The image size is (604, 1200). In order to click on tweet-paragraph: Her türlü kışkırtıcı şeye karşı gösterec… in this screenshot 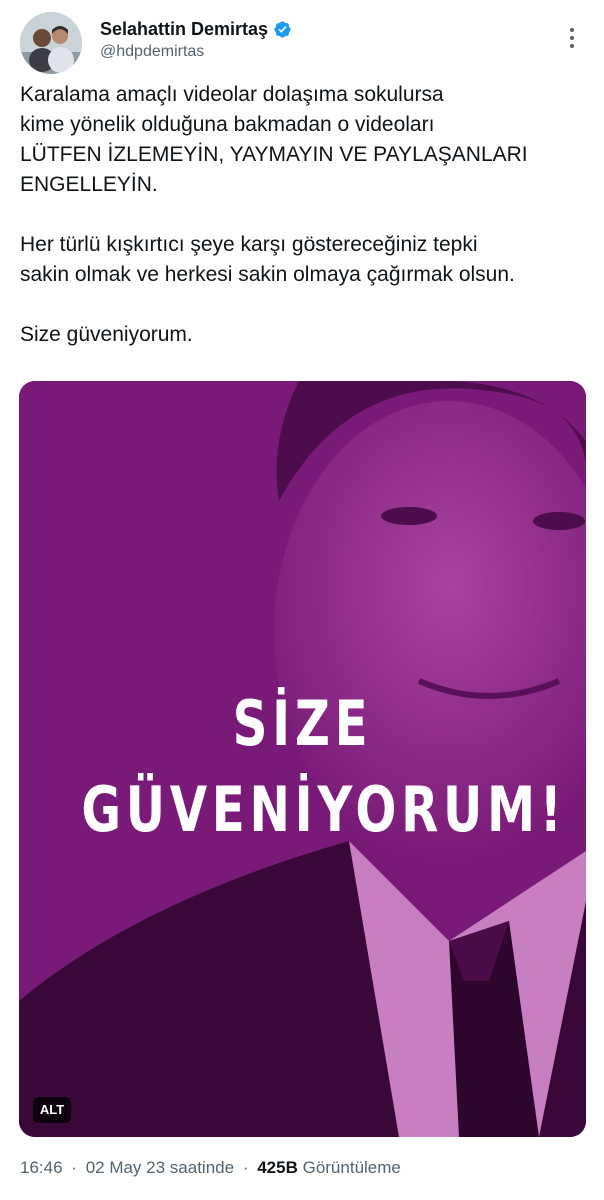, I will do `click(267, 259)`.